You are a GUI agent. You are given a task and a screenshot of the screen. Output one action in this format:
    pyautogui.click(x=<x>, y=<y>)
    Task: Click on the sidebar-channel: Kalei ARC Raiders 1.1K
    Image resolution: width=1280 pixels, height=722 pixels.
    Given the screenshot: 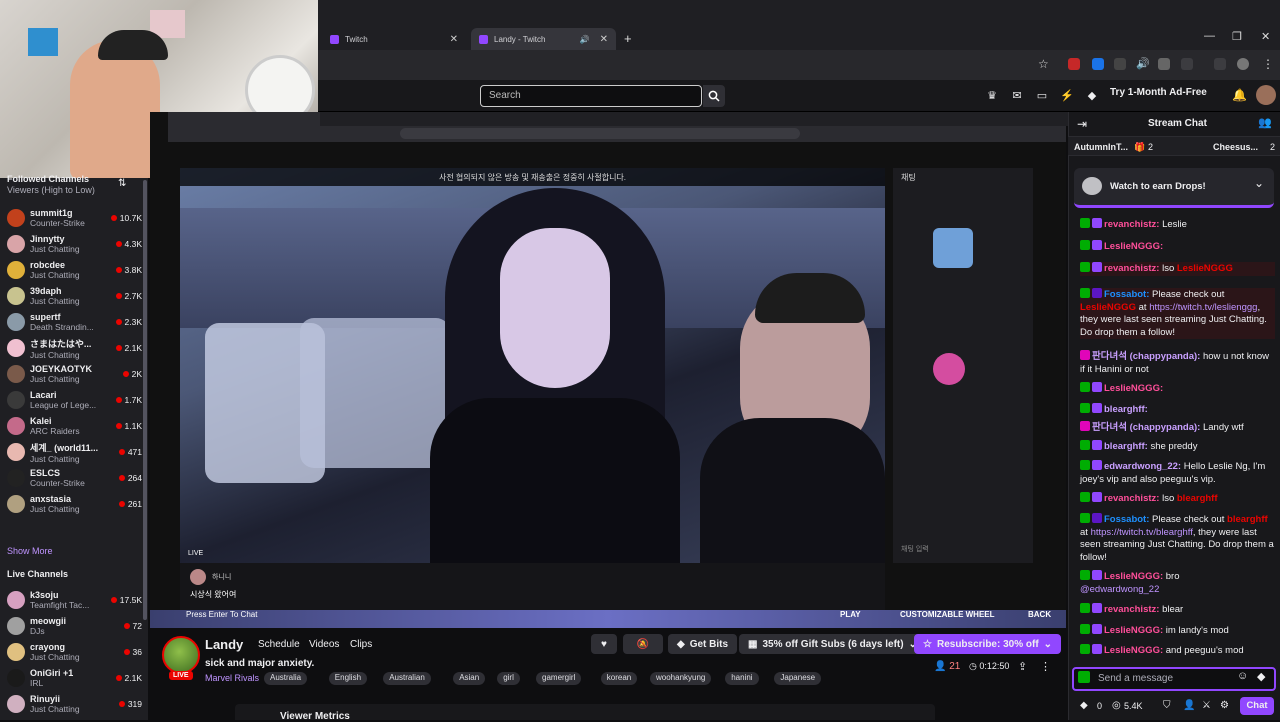 What is the action you would take?
    pyautogui.click(x=74, y=426)
    